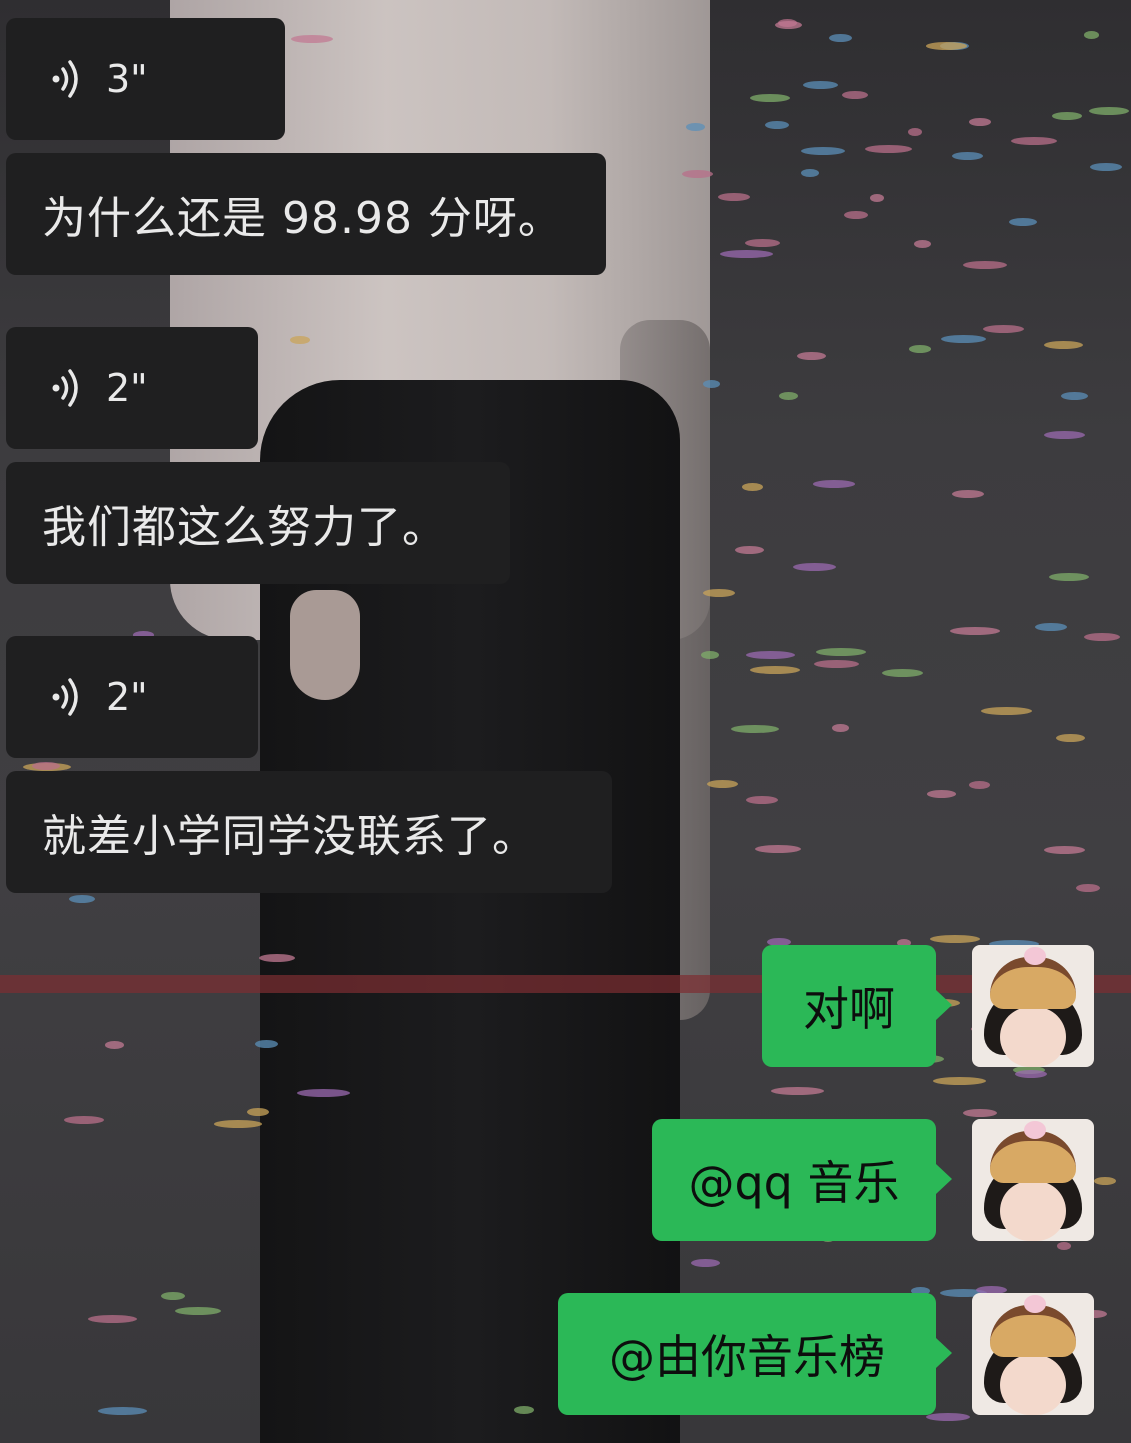  I want to click on sent-message: 对啊, so click(857, 1006).